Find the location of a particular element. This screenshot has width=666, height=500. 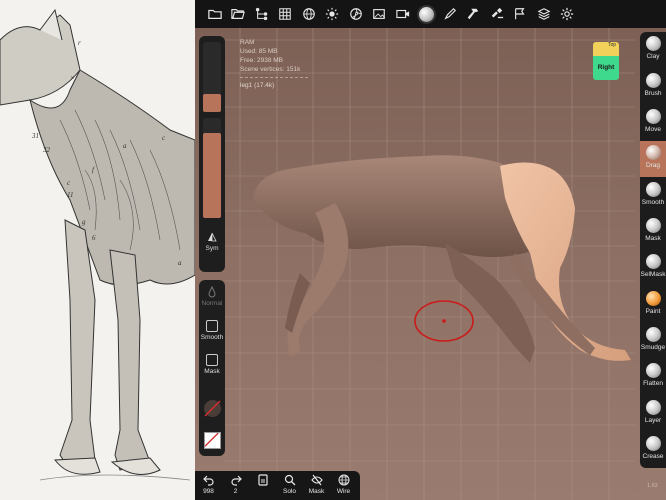

selected-mesh: leg1 (17.4k) is located at coordinates (257, 85).